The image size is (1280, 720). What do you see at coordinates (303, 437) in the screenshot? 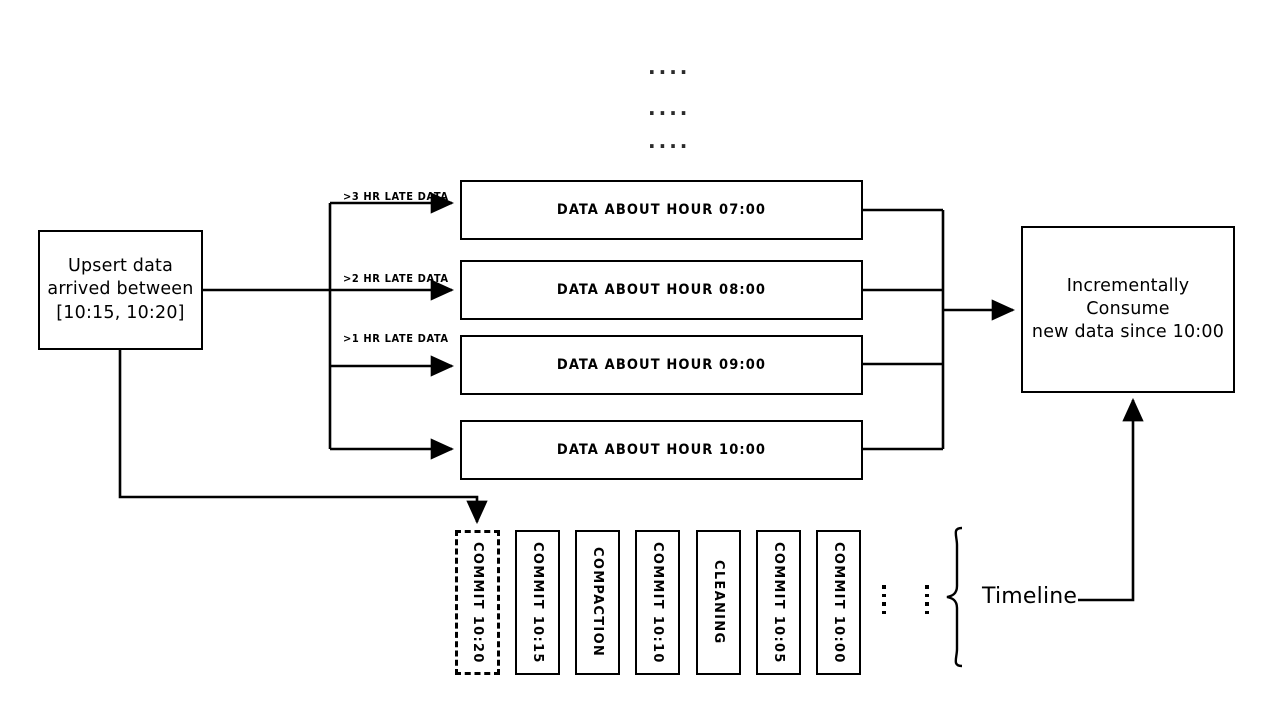
I see `edge-source-to-commit` at bounding box center [303, 437].